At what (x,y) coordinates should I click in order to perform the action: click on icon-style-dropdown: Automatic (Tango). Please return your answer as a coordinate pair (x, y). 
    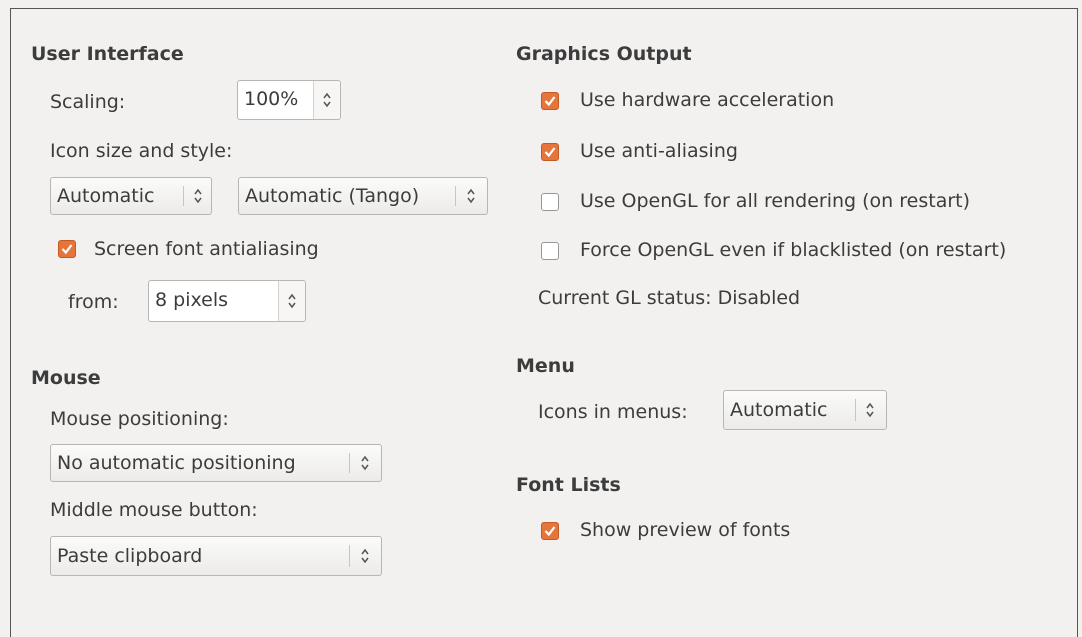
    Looking at the image, I should click on (363, 196).